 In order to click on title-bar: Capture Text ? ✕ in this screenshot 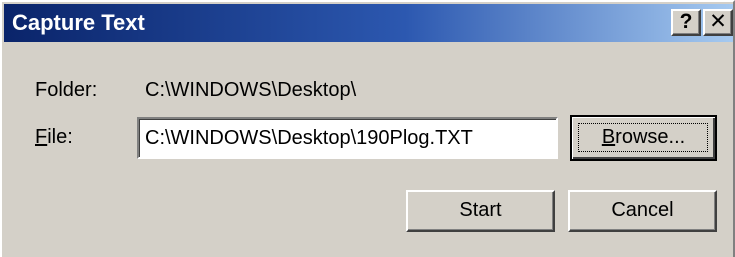, I will do `click(368, 23)`.